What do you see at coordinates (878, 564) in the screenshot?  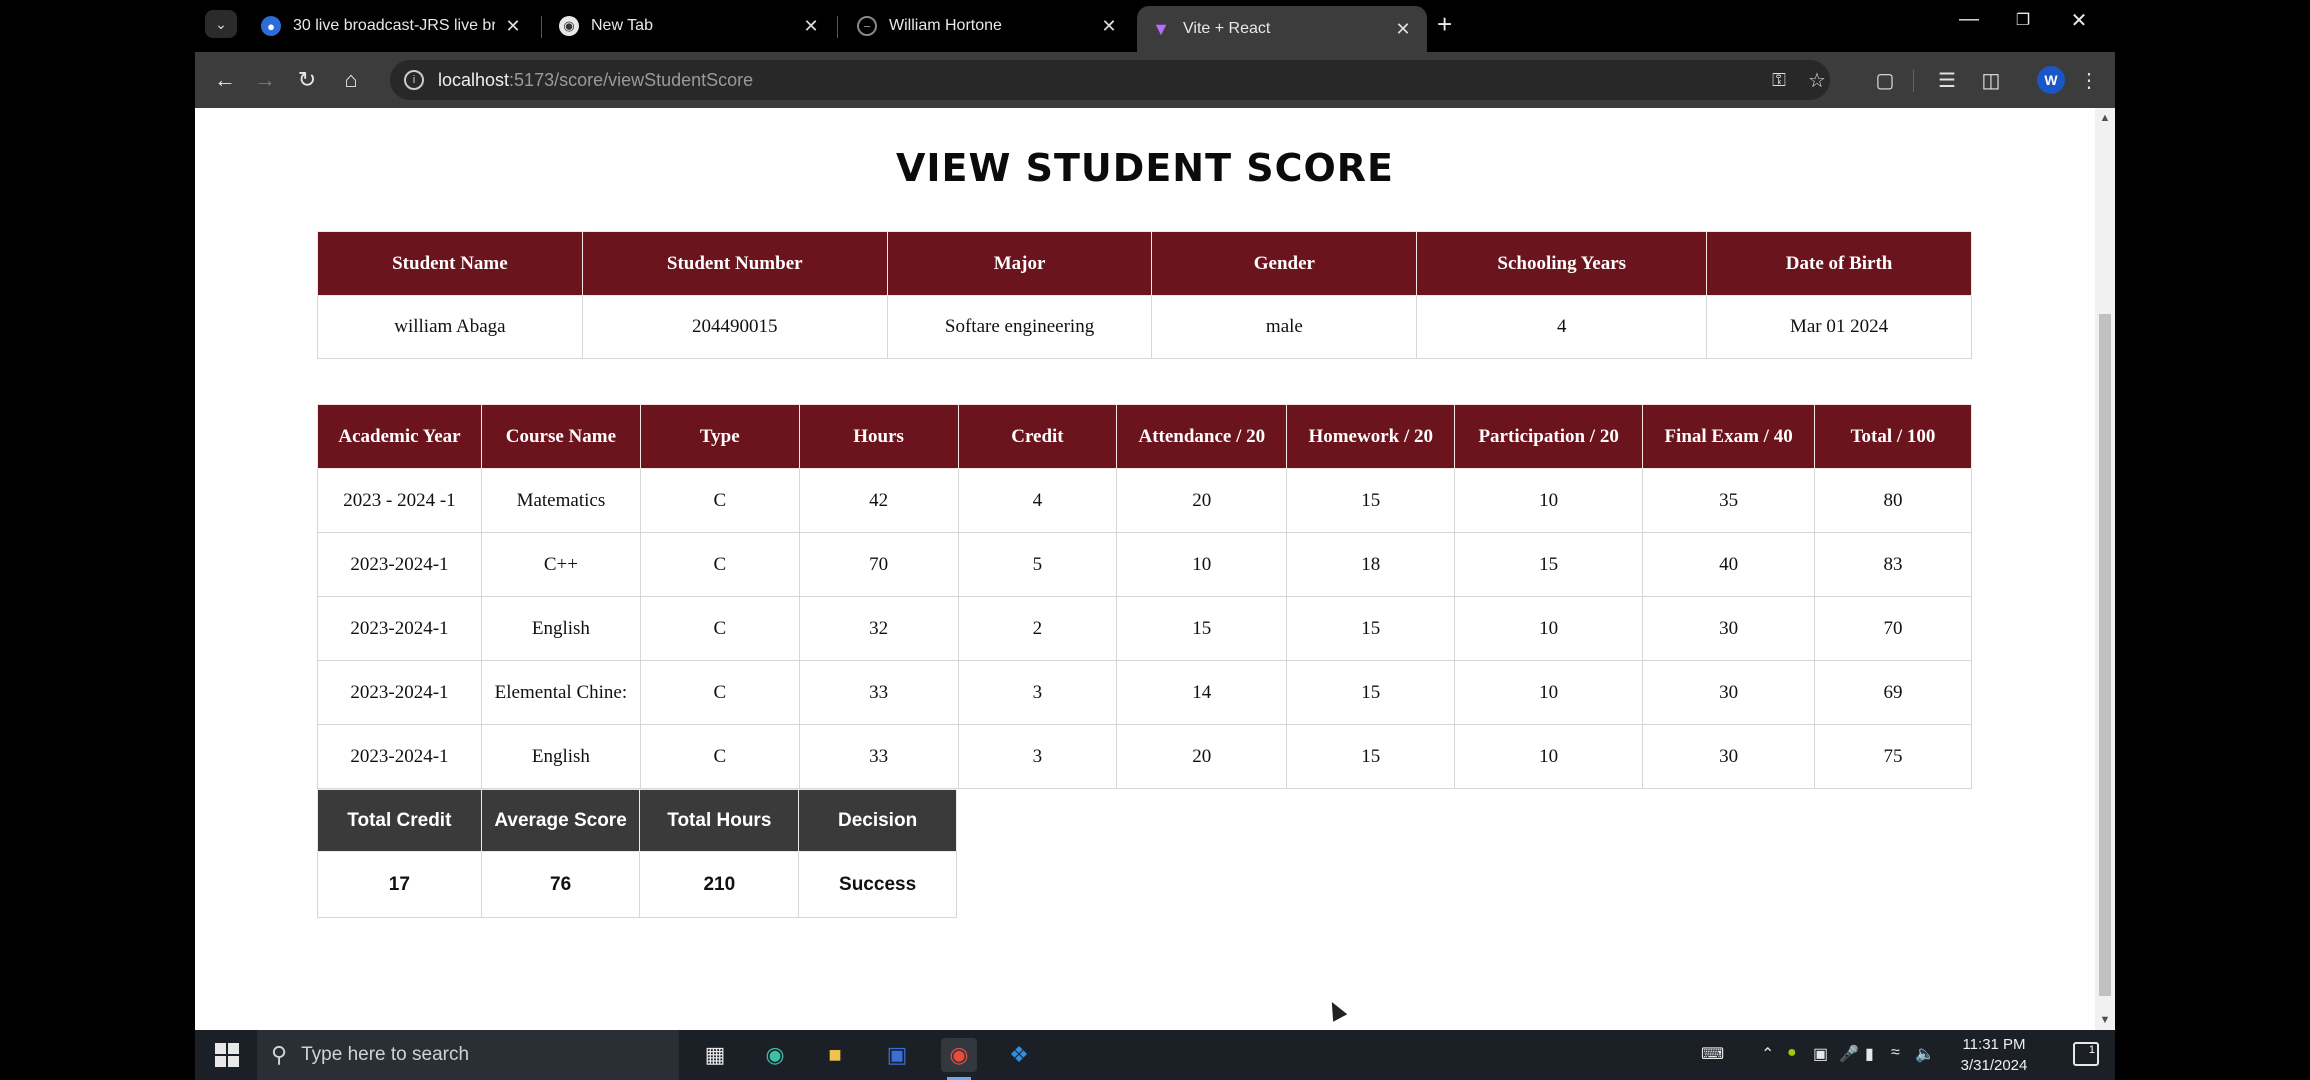 I see `cell-hours: 70` at bounding box center [878, 564].